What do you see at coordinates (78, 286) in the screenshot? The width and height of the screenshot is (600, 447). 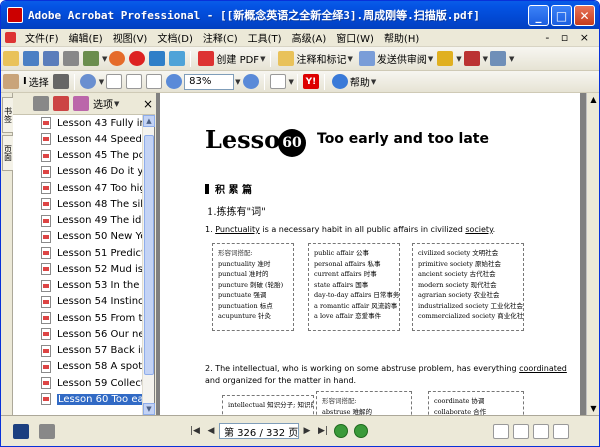 I see `bookmark-item: Lesson 53 In the pu` at bounding box center [78, 286].